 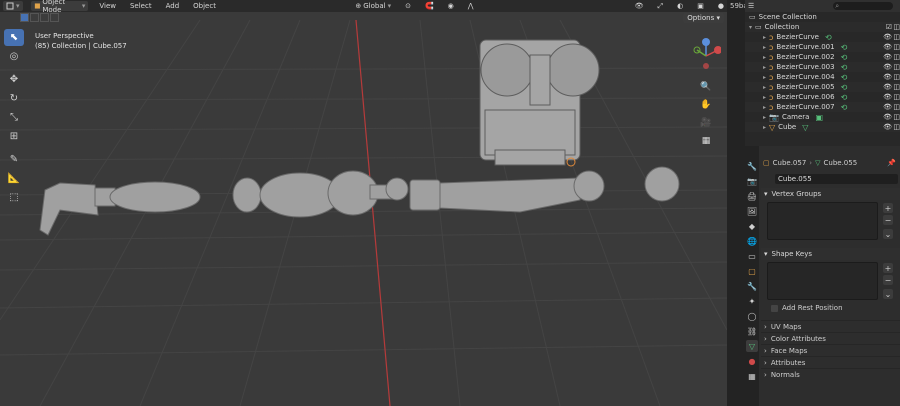 What do you see at coordinates (752, 211) in the screenshot?
I see `view-layer-tab-icon: 🖼` at bounding box center [752, 211].